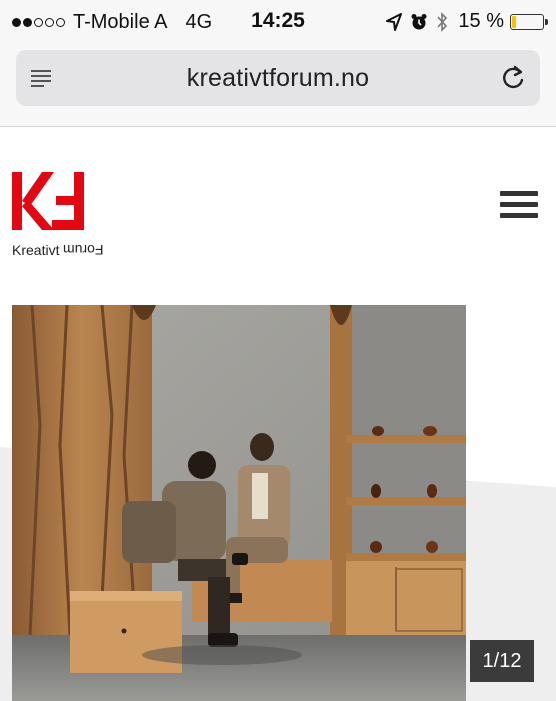 Image resolution: width=556 pixels, height=701 pixels. Describe the element at coordinates (529, 21) in the screenshot. I see `battery-icon` at that location.